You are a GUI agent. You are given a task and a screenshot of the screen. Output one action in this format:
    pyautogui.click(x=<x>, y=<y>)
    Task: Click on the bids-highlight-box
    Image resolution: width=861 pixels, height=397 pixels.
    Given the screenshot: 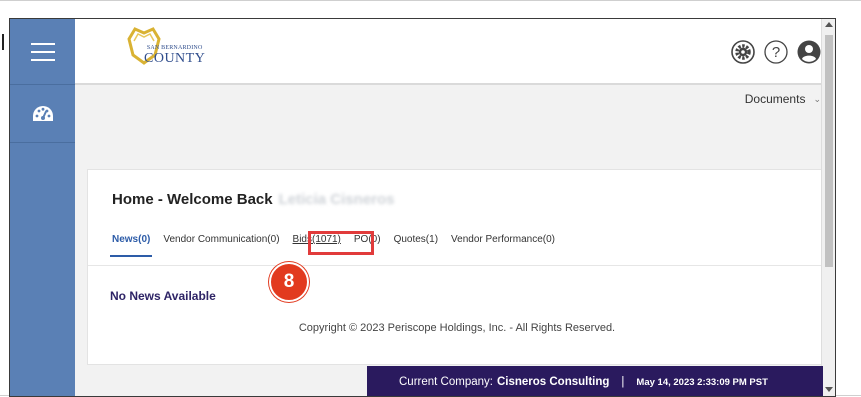 What is the action you would take?
    pyautogui.click(x=341, y=243)
    